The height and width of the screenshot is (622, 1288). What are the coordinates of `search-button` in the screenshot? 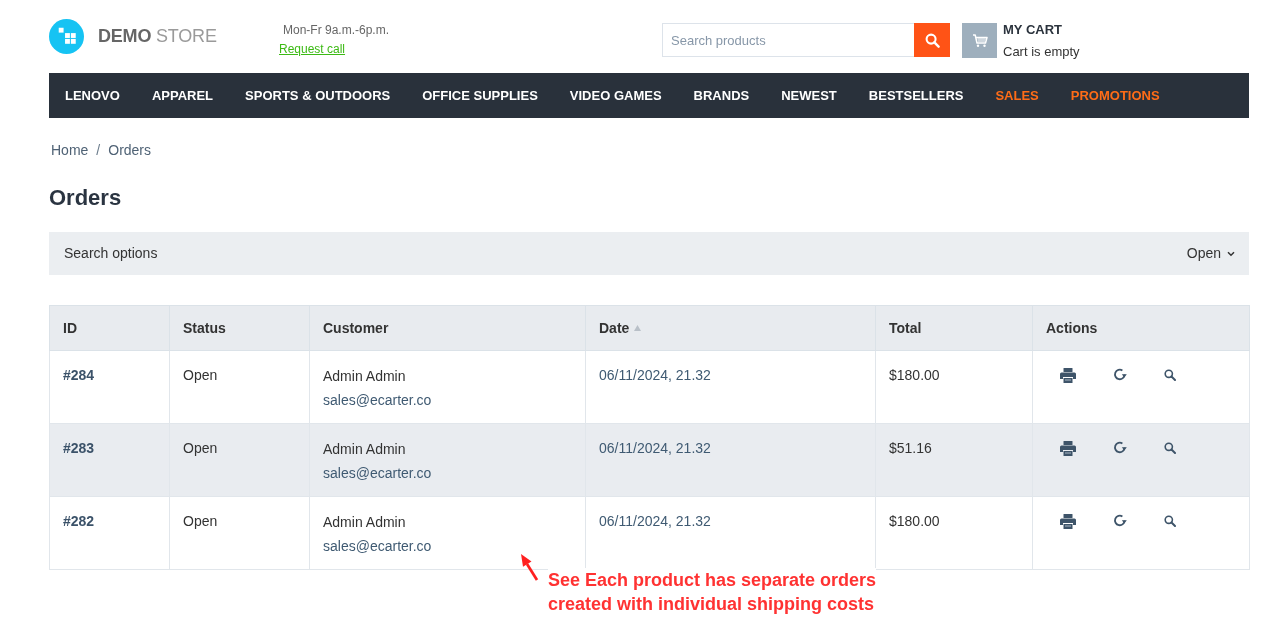 It's located at (932, 40).